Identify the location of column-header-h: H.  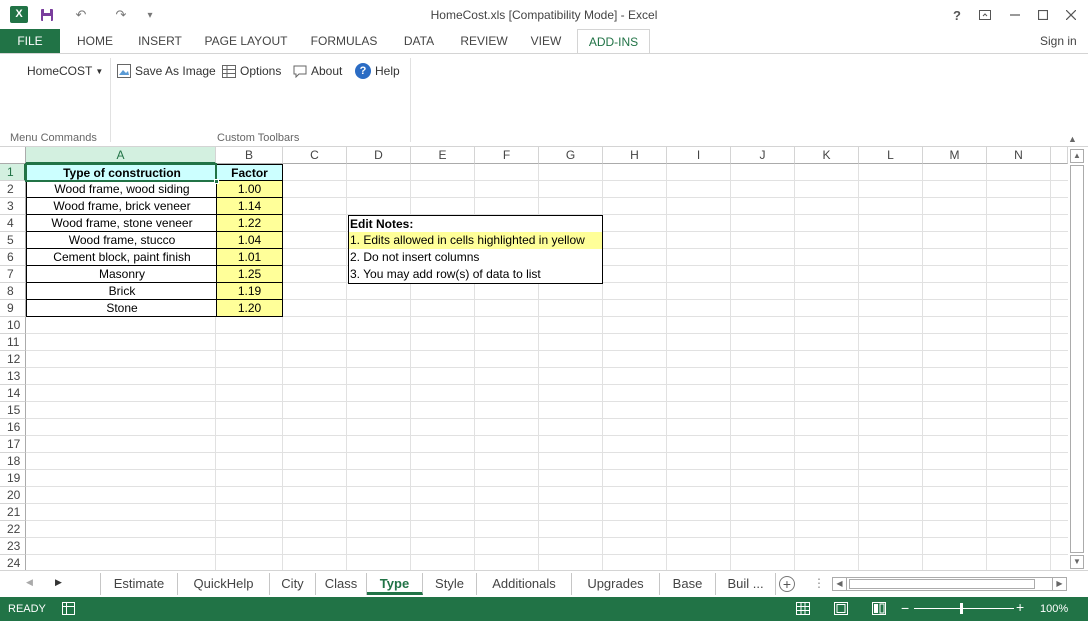
(635, 155).